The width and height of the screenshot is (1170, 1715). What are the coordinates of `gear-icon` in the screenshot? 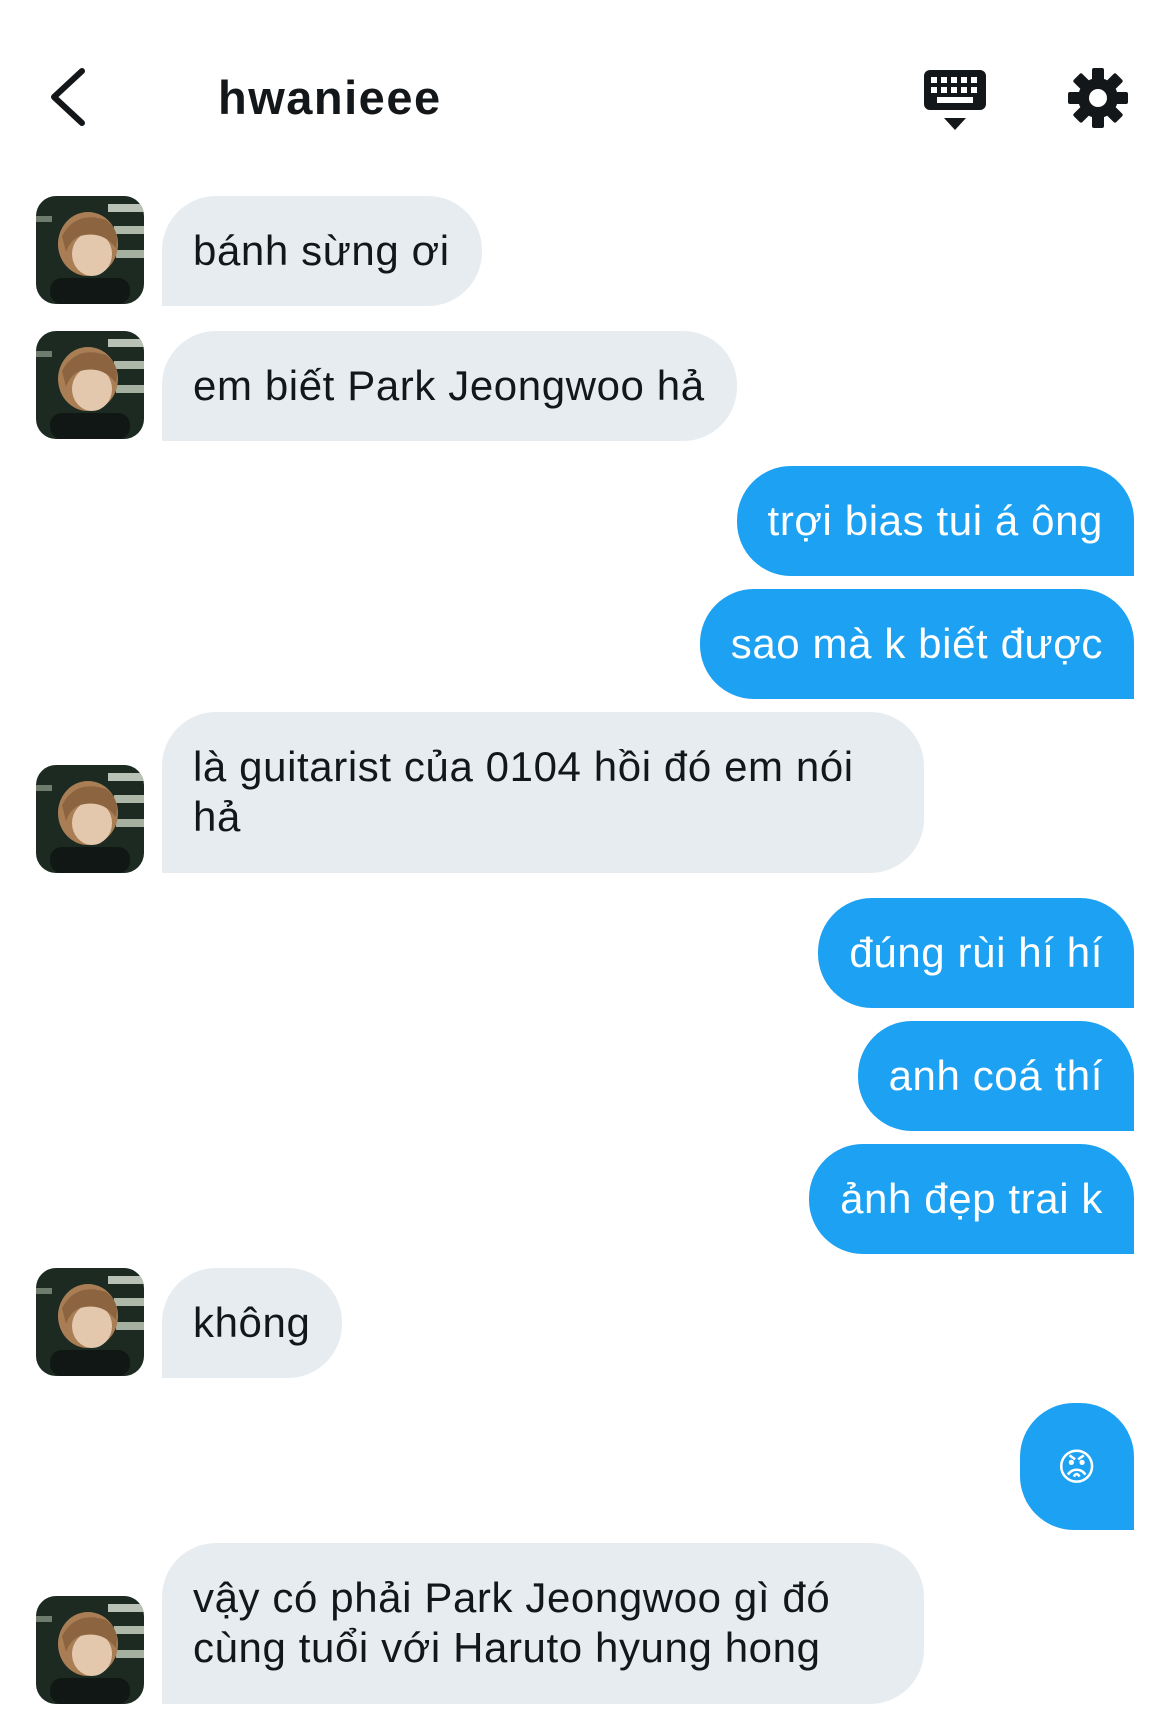 It's located at (1098, 98).